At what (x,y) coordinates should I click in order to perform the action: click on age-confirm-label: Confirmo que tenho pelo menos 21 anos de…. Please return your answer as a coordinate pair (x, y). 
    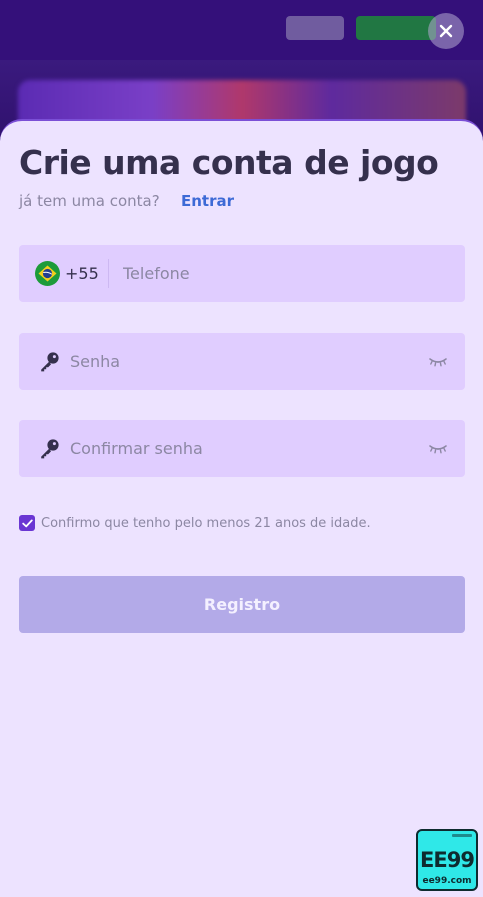
    Looking at the image, I should click on (206, 523).